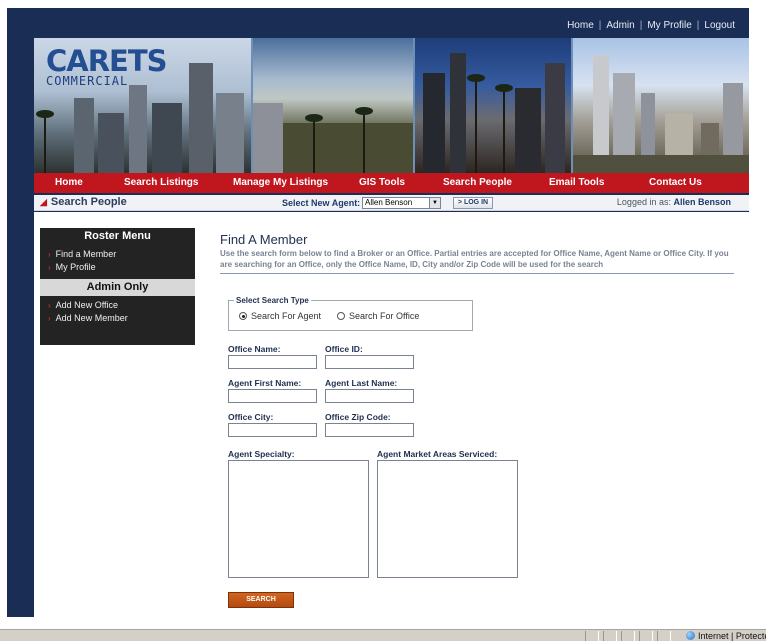 This screenshot has height=641, width=766. I want to click on sidebar-item-add-new-office: › Add New Office, so click(121, 305).